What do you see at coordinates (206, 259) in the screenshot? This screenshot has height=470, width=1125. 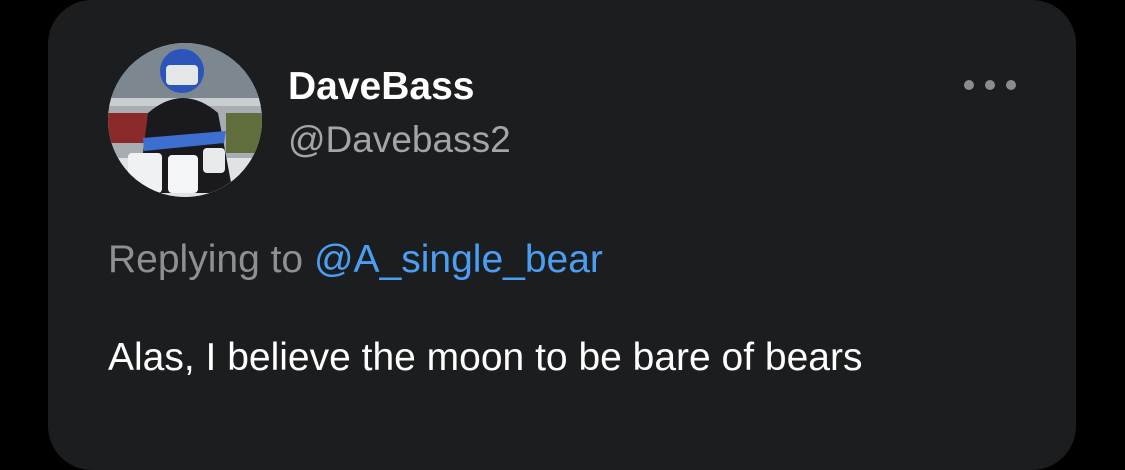 I see `replying-to-label: Replying to` at bounding box center [206, 259].